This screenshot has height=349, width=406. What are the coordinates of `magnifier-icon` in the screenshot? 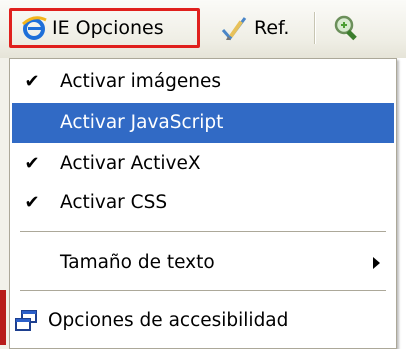 It's located at (346, 28).